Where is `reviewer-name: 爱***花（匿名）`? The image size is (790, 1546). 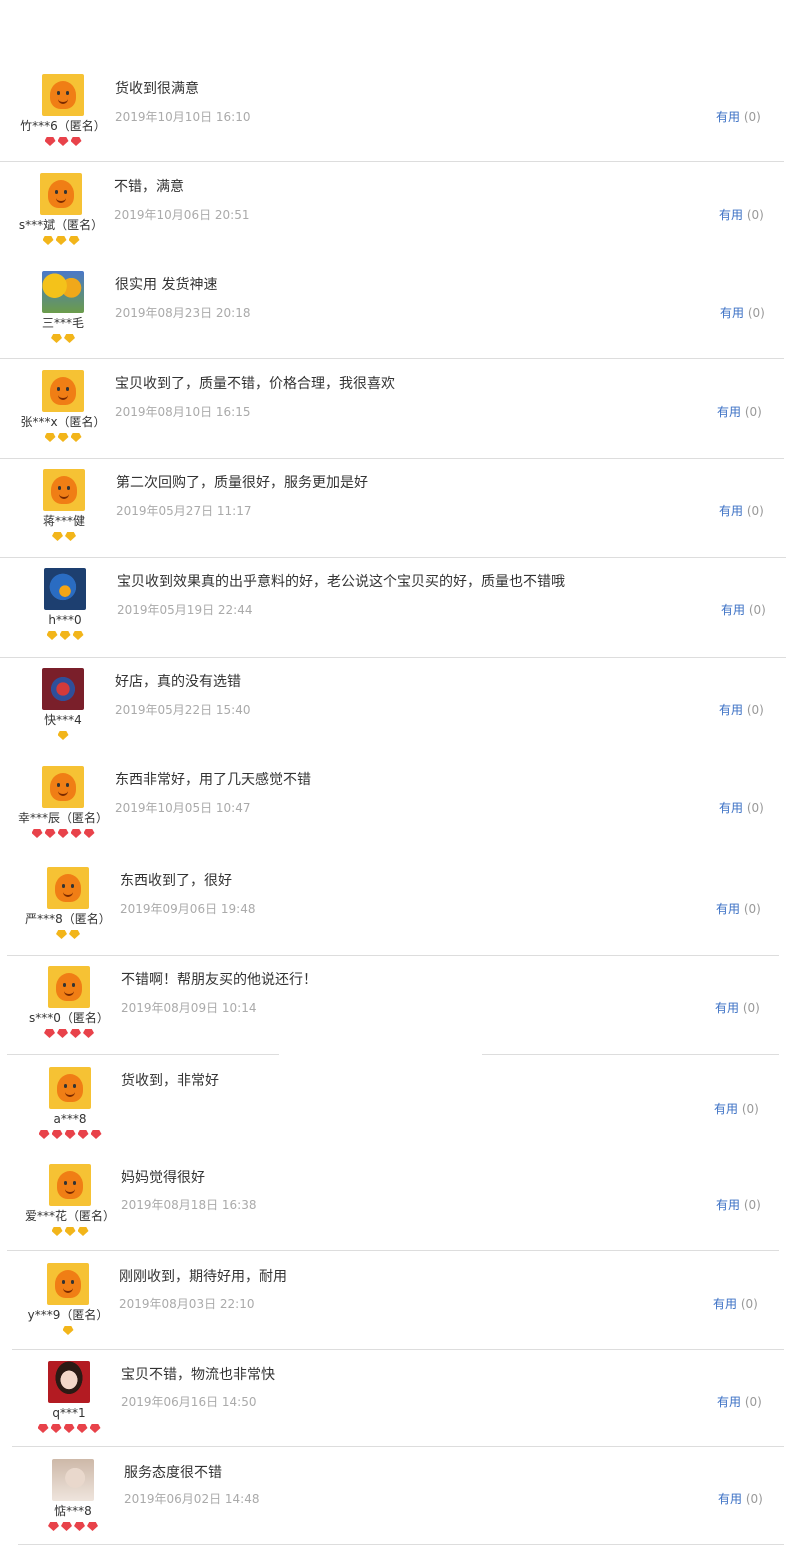 reviewer-name: 爱***花（匿名） is located at coordinates (69, 1216).